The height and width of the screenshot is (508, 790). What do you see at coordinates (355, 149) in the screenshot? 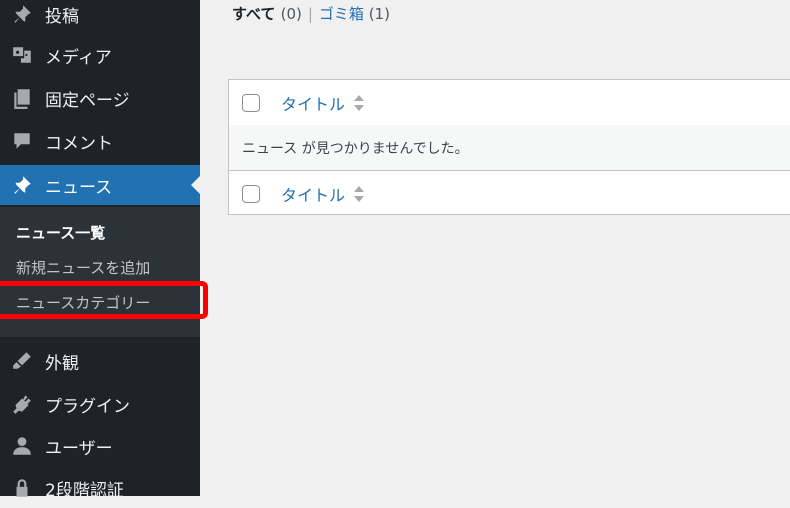
I see `no-items-message: ニュース が見つかりませんでした。` at bounding box center [355, 149].